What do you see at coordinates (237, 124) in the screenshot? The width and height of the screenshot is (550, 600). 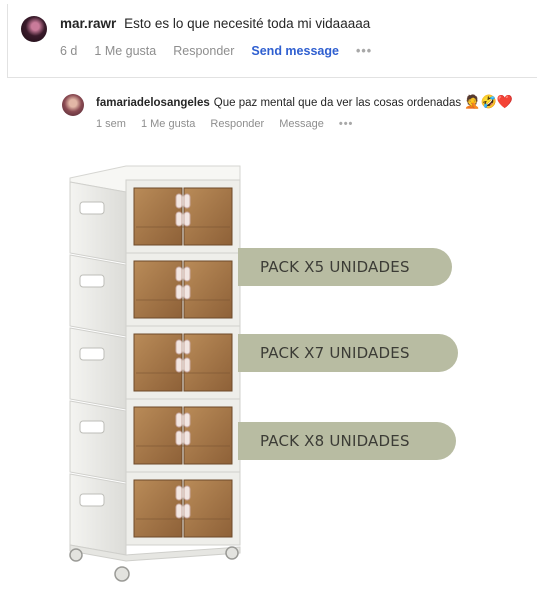 I see `reply-reply-button: Responder` at bounding box center [237, 124].